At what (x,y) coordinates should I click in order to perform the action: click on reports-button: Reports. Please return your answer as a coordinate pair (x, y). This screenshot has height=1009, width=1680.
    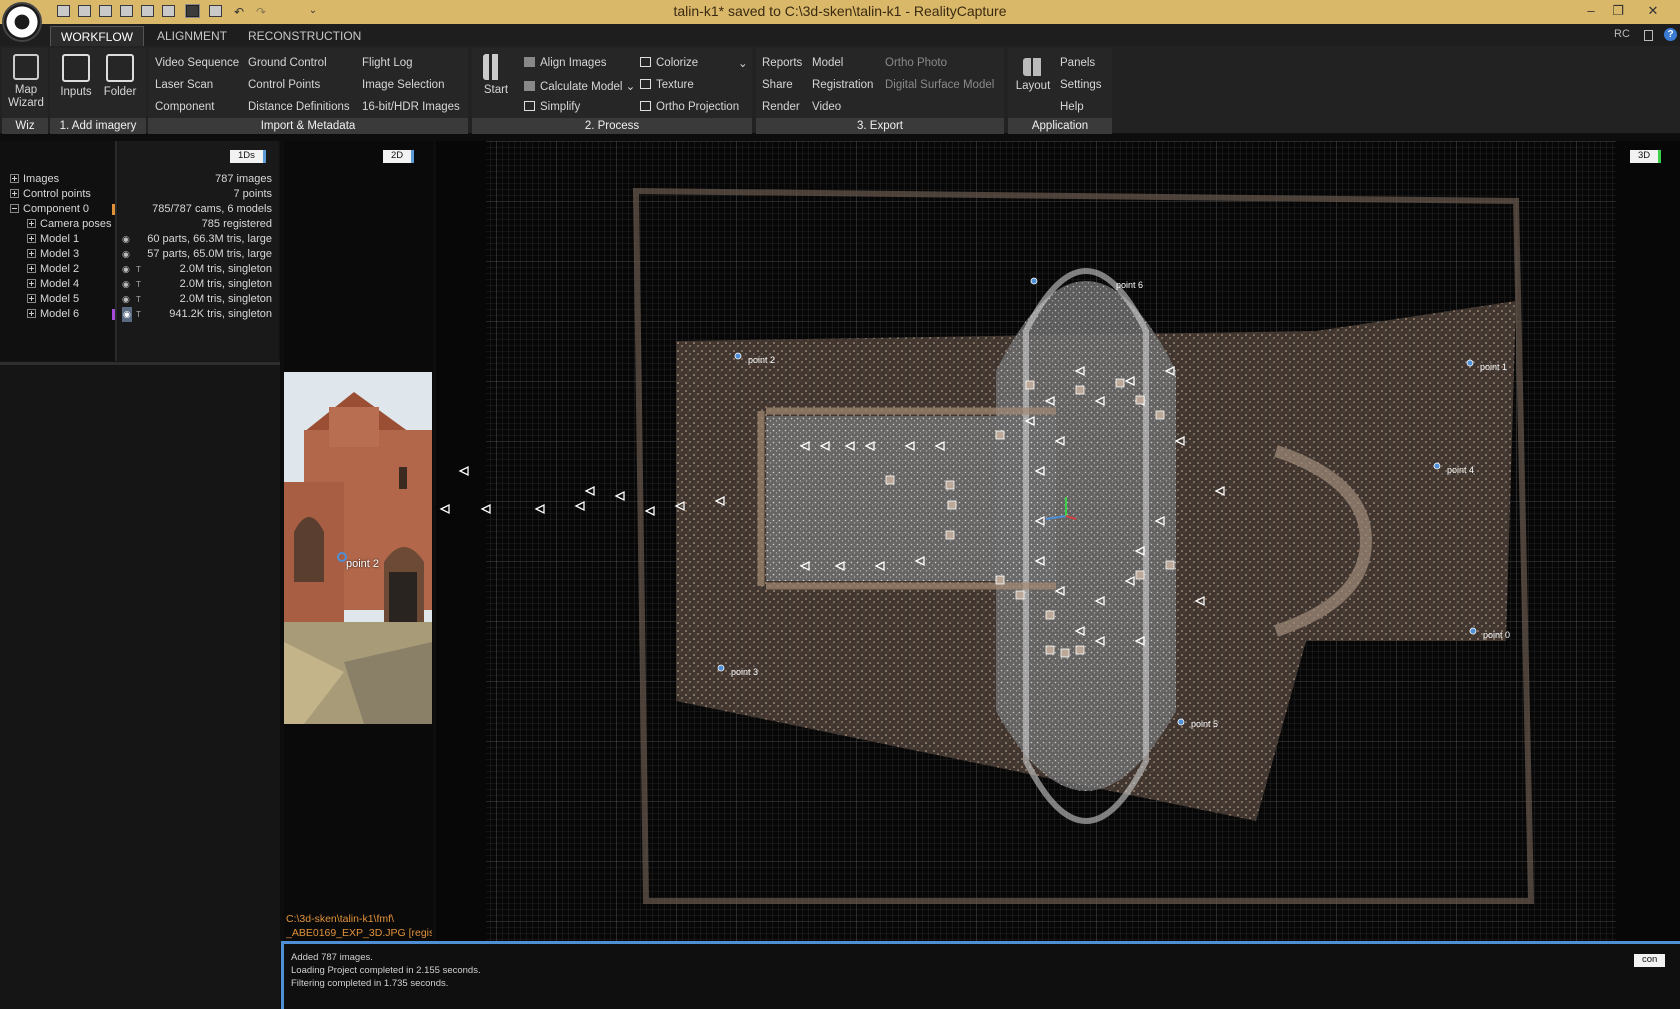
    Looking at the image, I should click on (782, 63).